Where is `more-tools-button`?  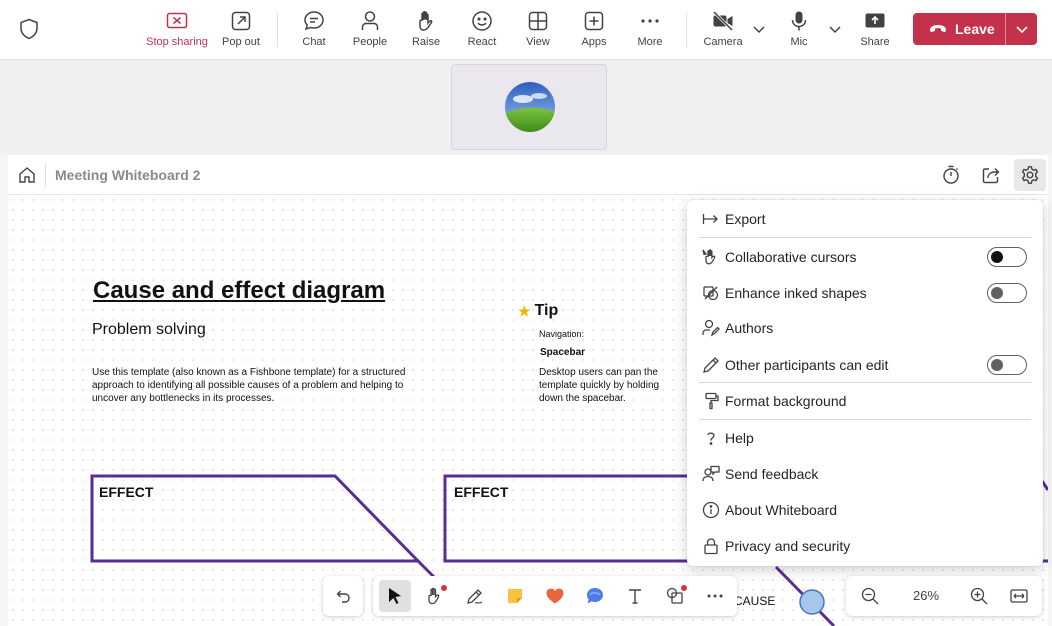 more-tools-button is located at coordinates (715, 596).